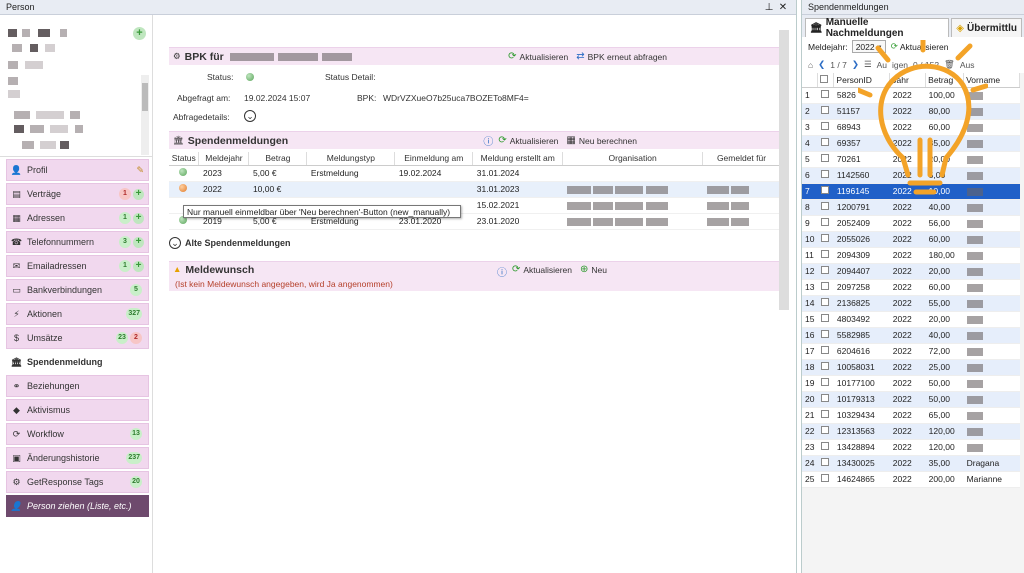 The image size is (1024, 573). I want to click on table-row: 15 4803492 2022 20,00, so click(911, 319).